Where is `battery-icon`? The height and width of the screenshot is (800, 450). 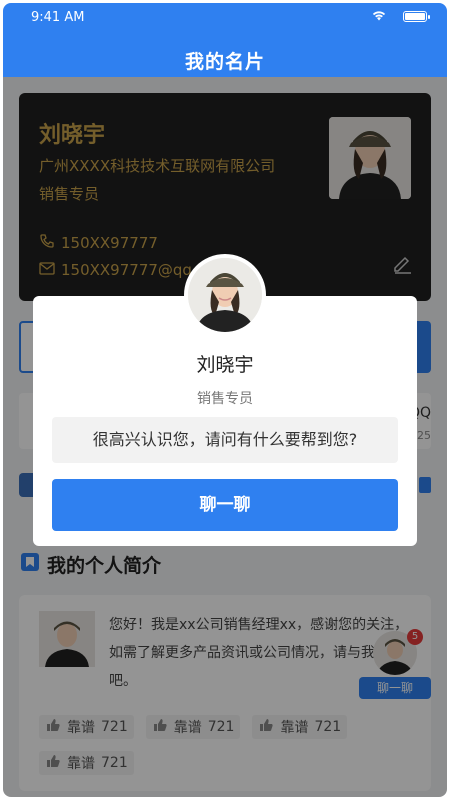 battery-icon is located at coordinates (416, 16).